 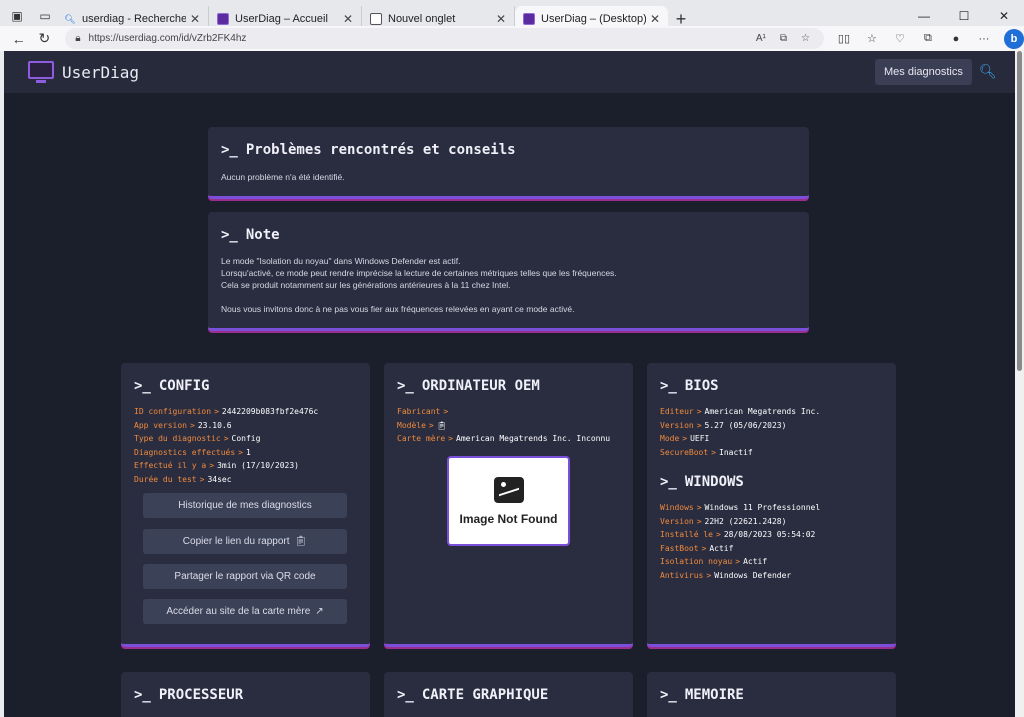 I want to click on detail-row: Antivirus > Windows Defender, so click(x=726, y=575).